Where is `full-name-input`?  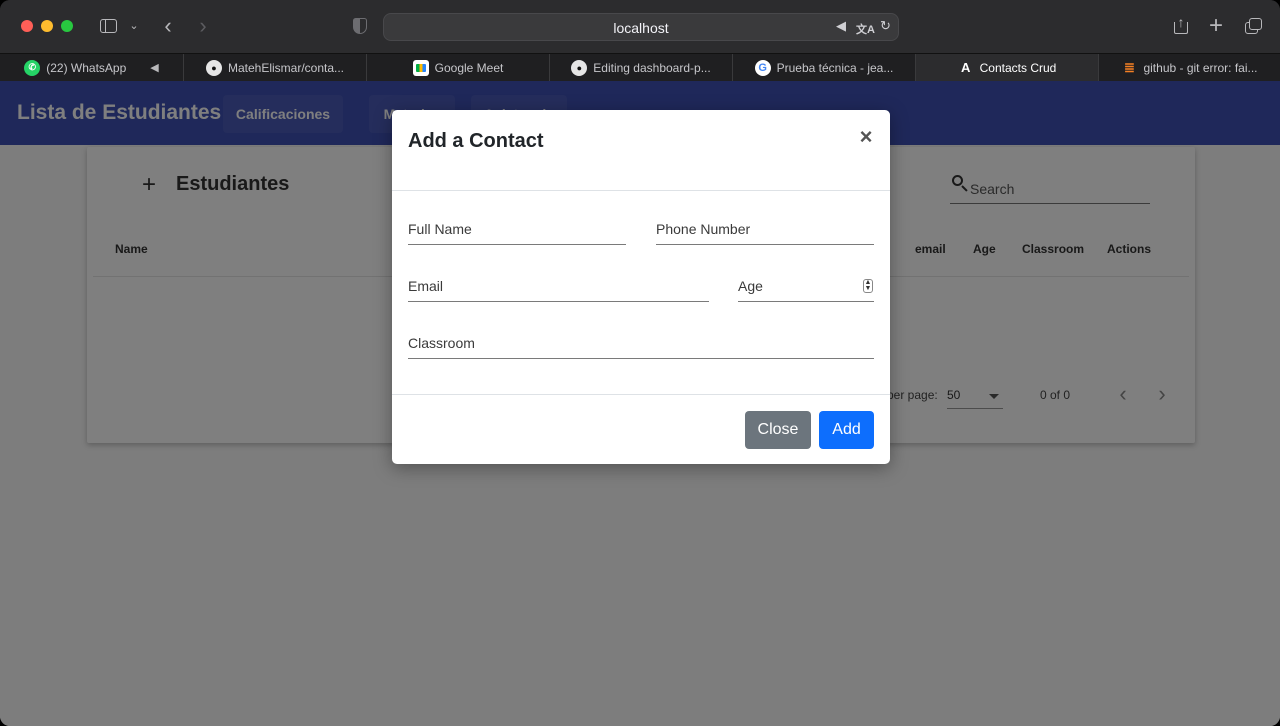
full-name-input is located at coordinates (517, 229).